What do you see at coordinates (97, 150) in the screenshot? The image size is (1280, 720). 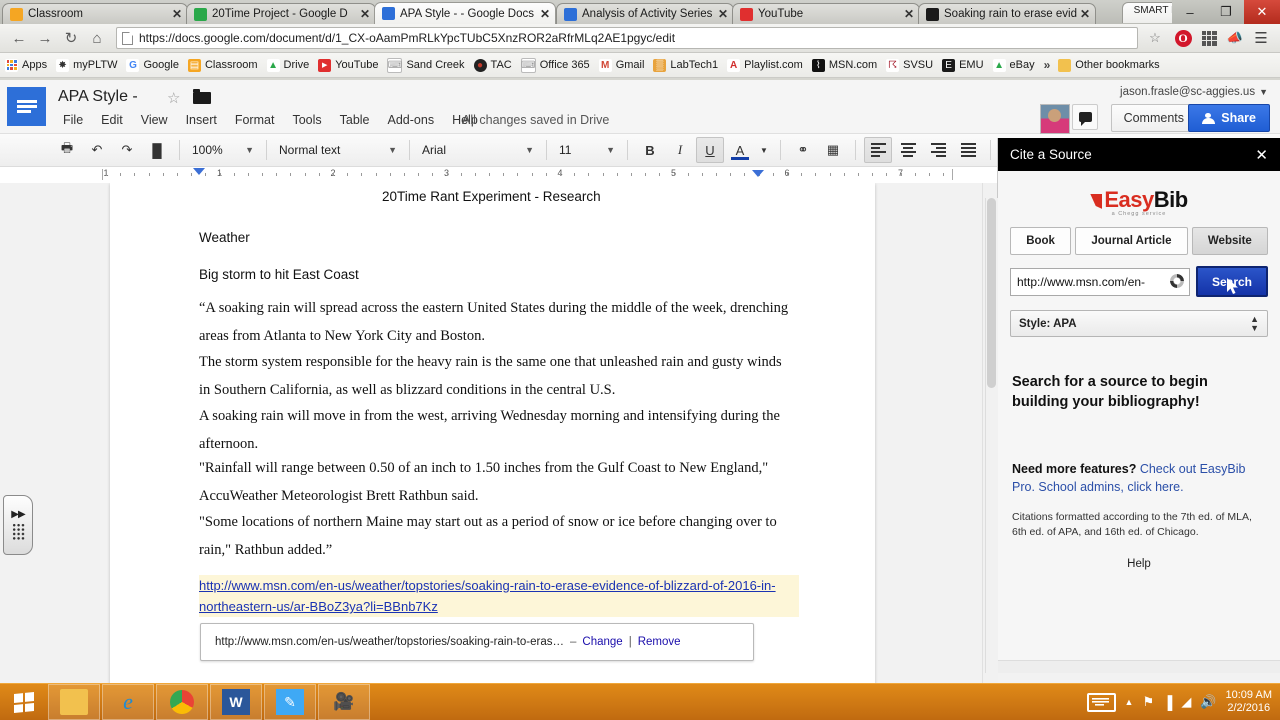 I see `undo-button: ↶` at bounding box center [97, 150].